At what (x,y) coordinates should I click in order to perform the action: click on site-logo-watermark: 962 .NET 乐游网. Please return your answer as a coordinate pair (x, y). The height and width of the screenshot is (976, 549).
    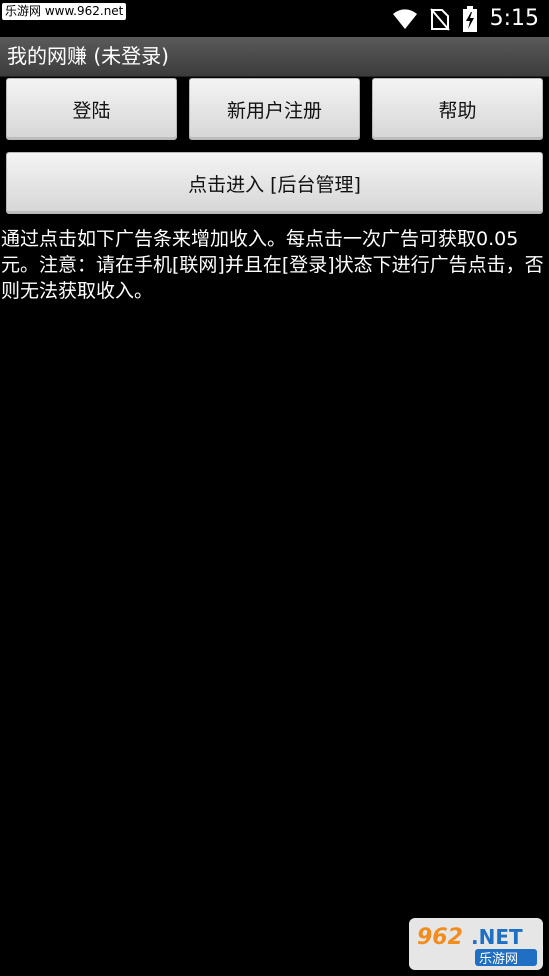
    Looking at the image, I should click on (476, 944).